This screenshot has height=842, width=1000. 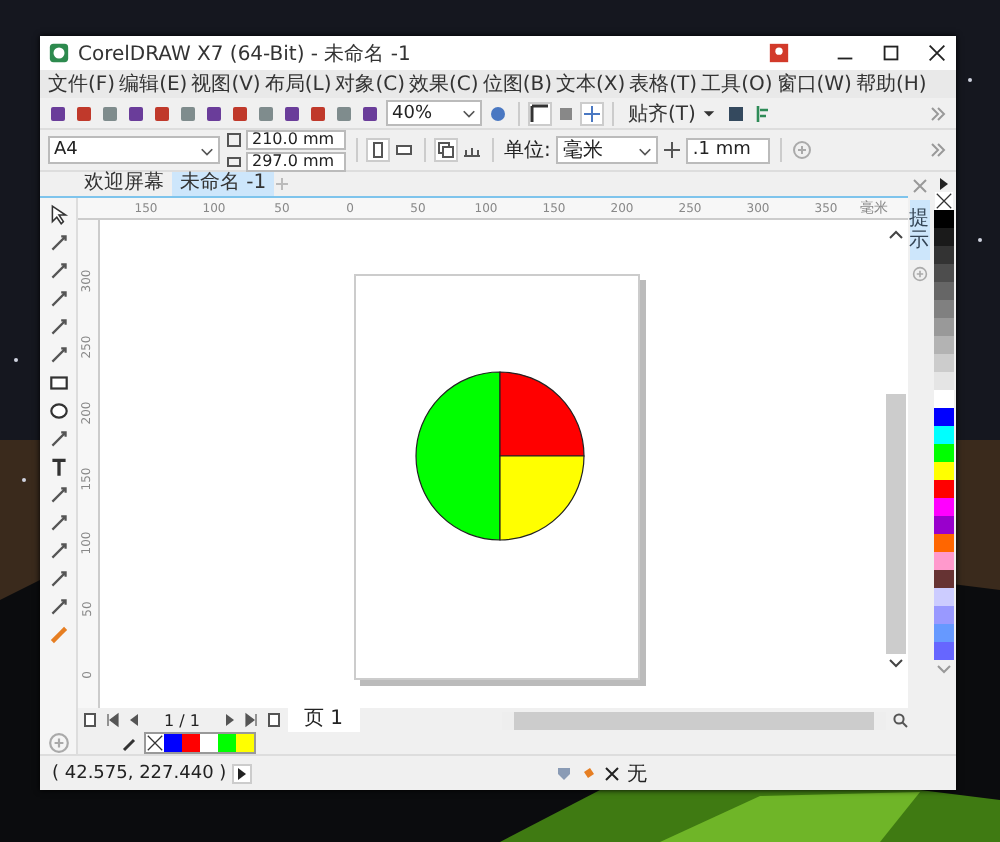 What do you see at coordinates (182, 720) in the screenshot?
I see `page-position: 1 / 1` at bounding box center [182, 720].